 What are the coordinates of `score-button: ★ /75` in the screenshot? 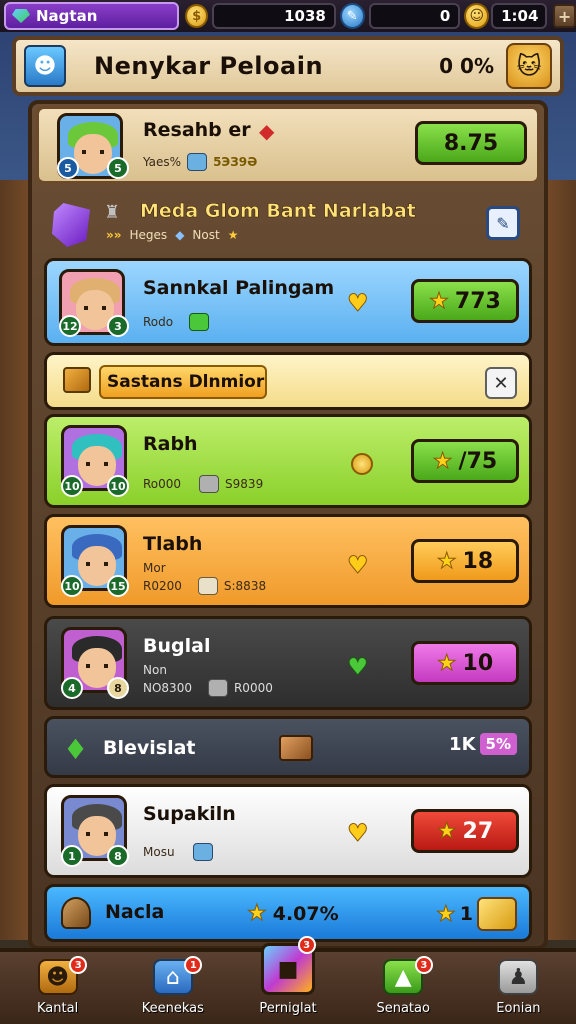 It's located at (465, 461).